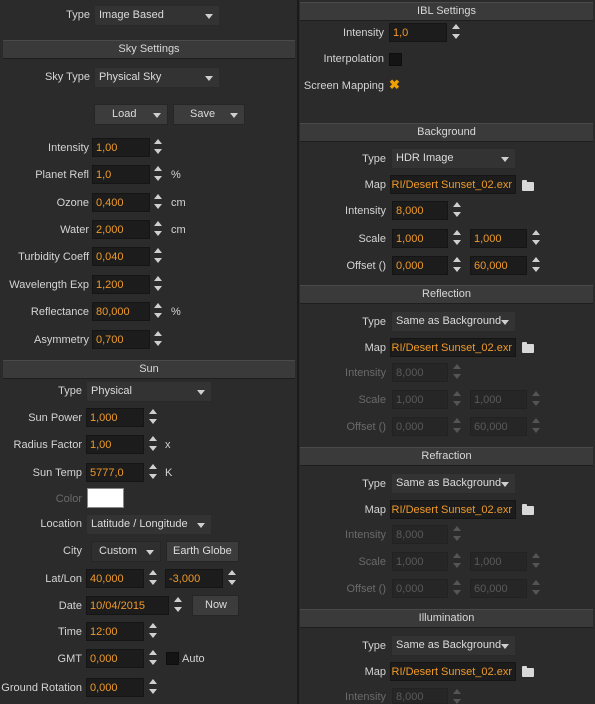  What do you see at coordinates (115, 472) in the screenshot?
I see `sun-temp-input: 5777,0` at bounding box center [115, 472].